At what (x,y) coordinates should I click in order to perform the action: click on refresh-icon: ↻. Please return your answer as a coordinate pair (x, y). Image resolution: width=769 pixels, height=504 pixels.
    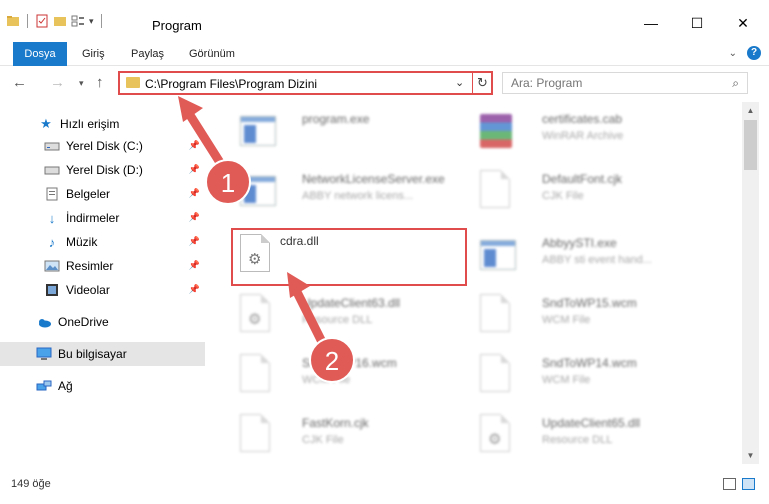
    Looking at the image, I should click on (482, 83).